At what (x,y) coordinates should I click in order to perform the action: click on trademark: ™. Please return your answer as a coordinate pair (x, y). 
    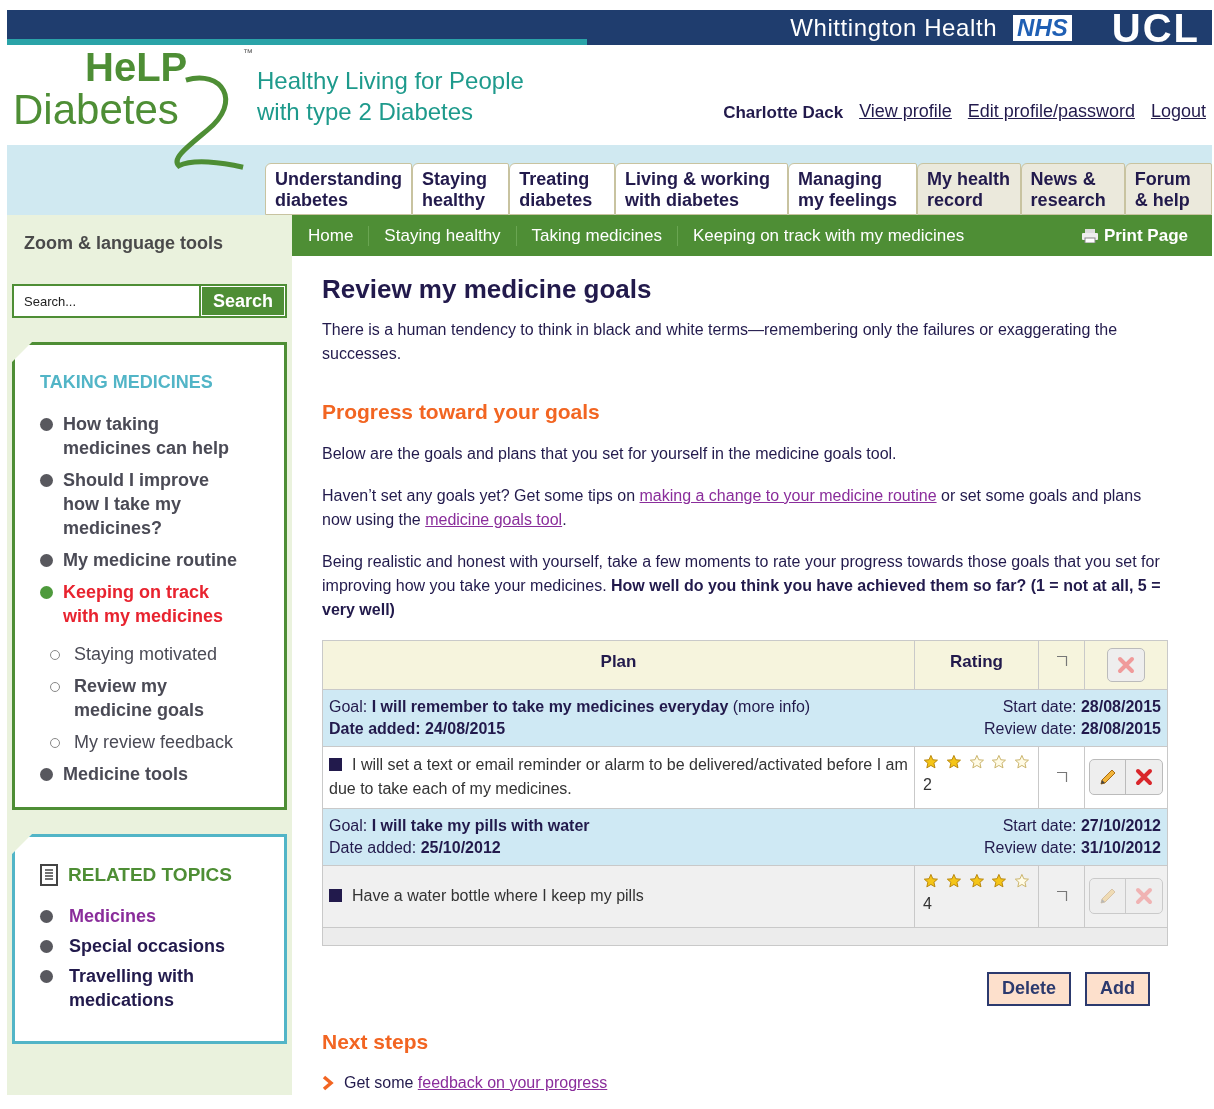
    Looking at the image, I should click on (248, 53).